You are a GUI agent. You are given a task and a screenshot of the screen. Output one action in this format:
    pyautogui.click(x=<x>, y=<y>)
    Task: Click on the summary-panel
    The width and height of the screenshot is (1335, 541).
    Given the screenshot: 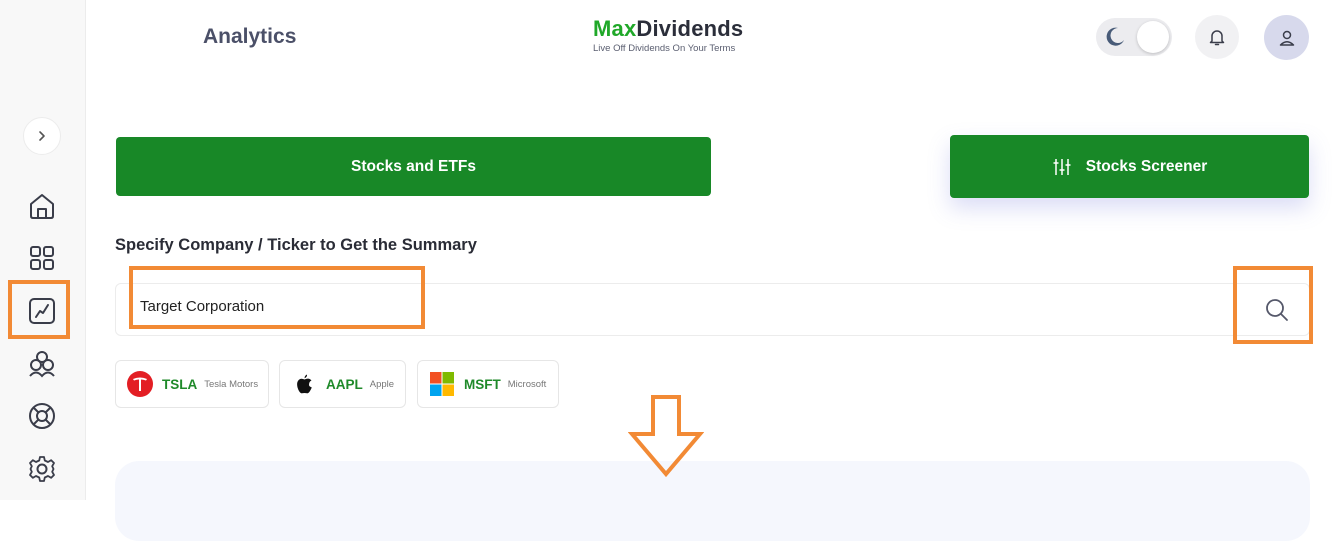 What is the action you would take?
    pyautogui.click(x=712, y=501)
    